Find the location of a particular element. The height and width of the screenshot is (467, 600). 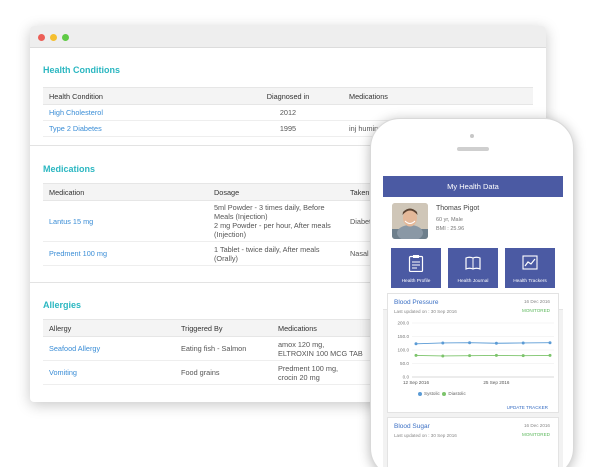

diagnosed-year: 1995 is located at coordinates (288, 128).